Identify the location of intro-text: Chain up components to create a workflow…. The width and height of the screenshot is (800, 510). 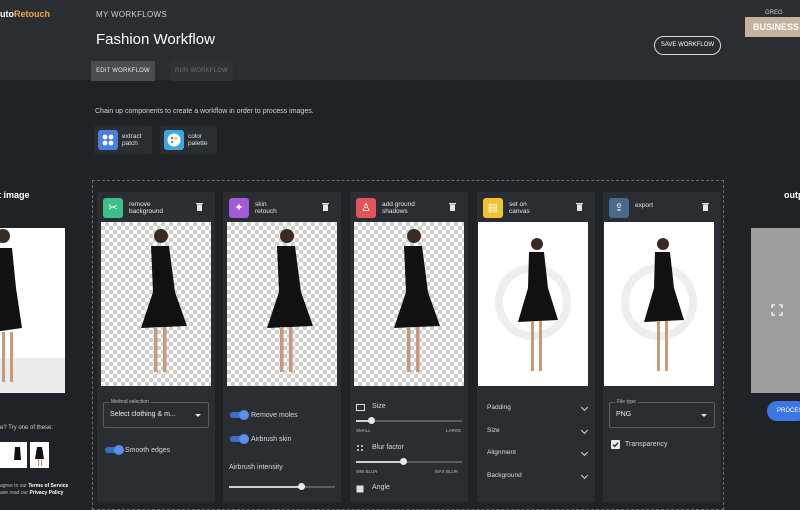
(204, 111).